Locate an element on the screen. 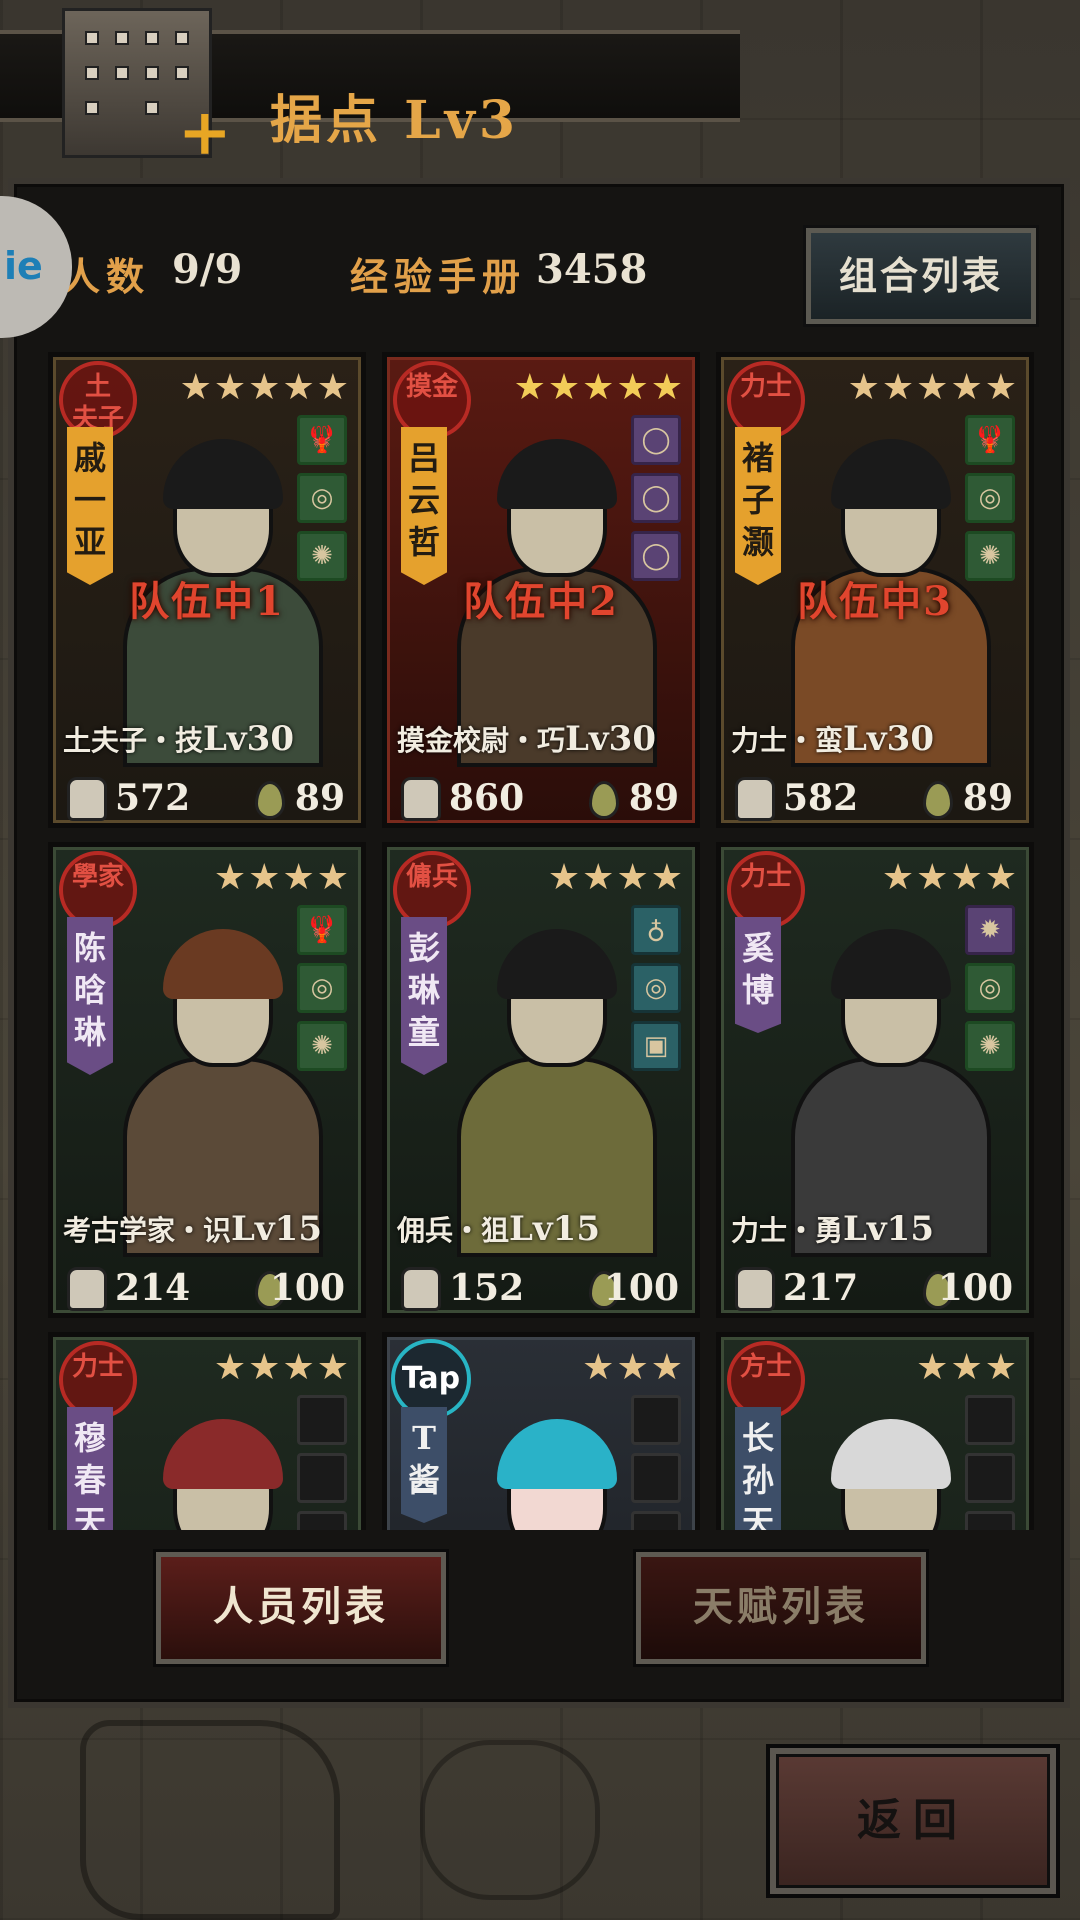 The image size is (1080, 1920). character-stats: 860 89 is located at coordinates (541, 800).